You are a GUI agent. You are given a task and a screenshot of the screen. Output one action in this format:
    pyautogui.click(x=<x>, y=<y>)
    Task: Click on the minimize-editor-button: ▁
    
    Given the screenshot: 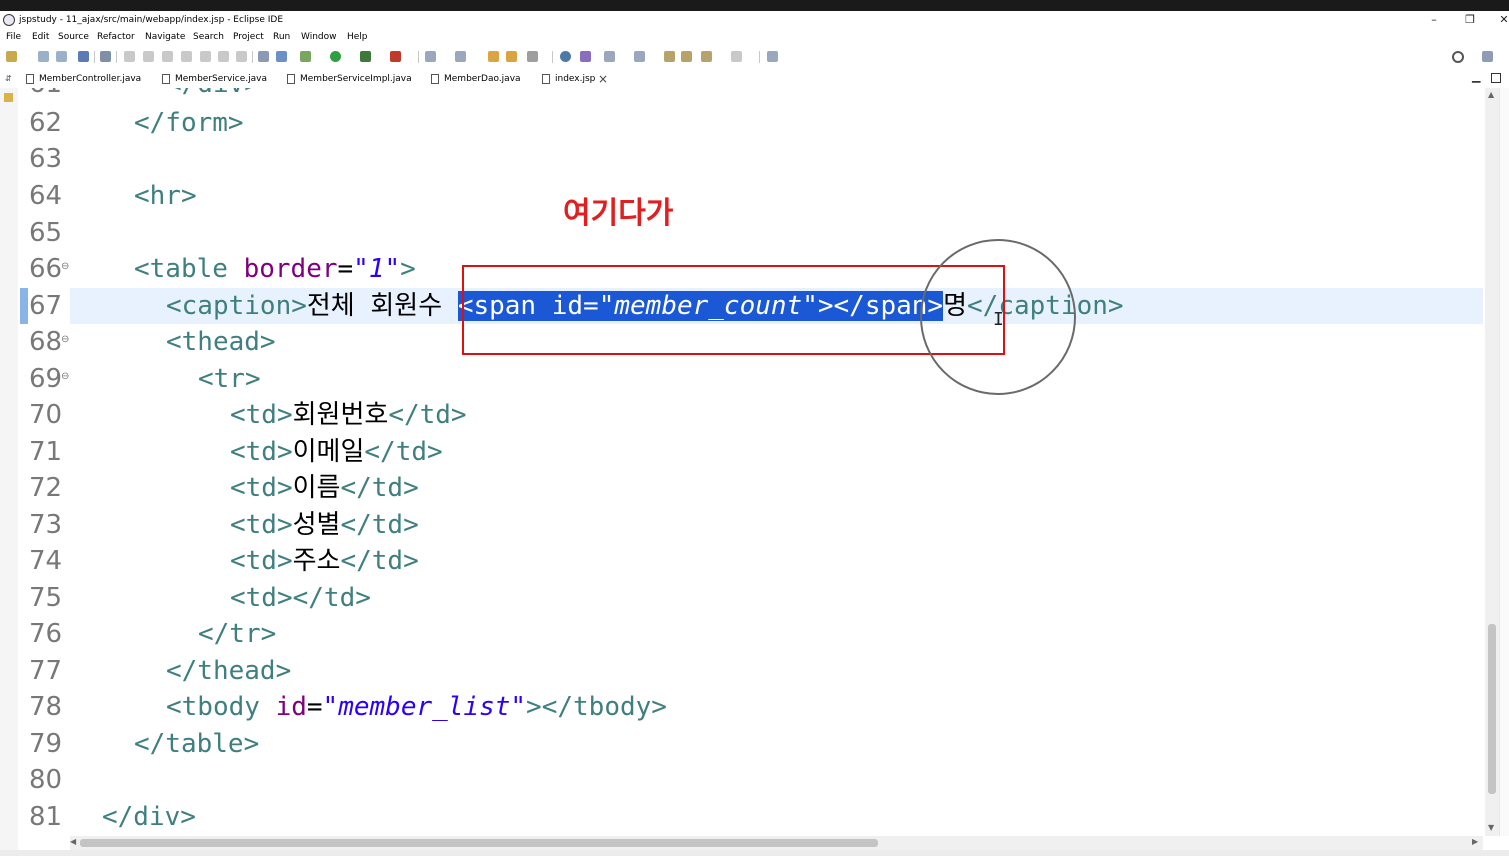 What is the action you would take?
    pyautogui.click(x=1476, y=76)
    